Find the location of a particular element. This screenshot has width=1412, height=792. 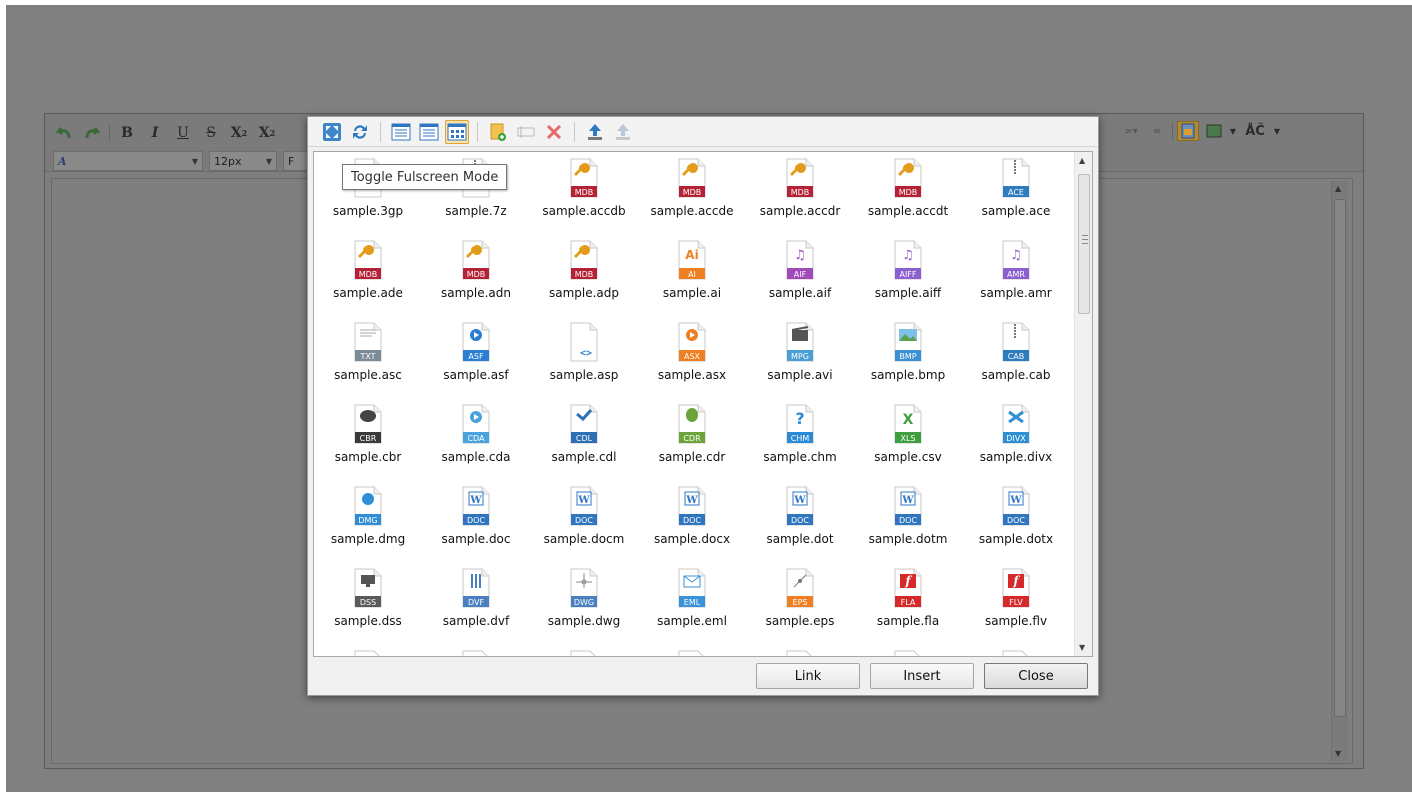

details-view-icon is located at coordinates (429, 132).